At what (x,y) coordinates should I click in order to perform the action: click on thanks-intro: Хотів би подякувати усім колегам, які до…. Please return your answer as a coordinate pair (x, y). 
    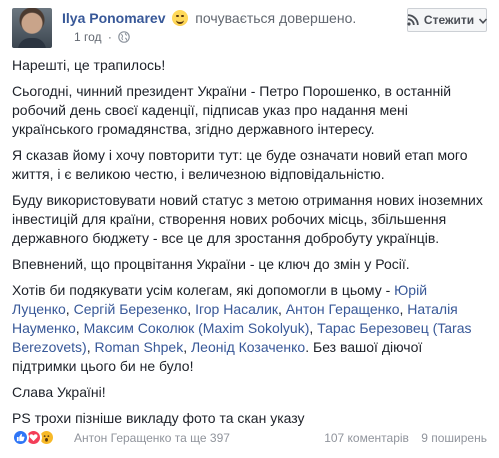
    Looking at the image, I should click on (201, 290).